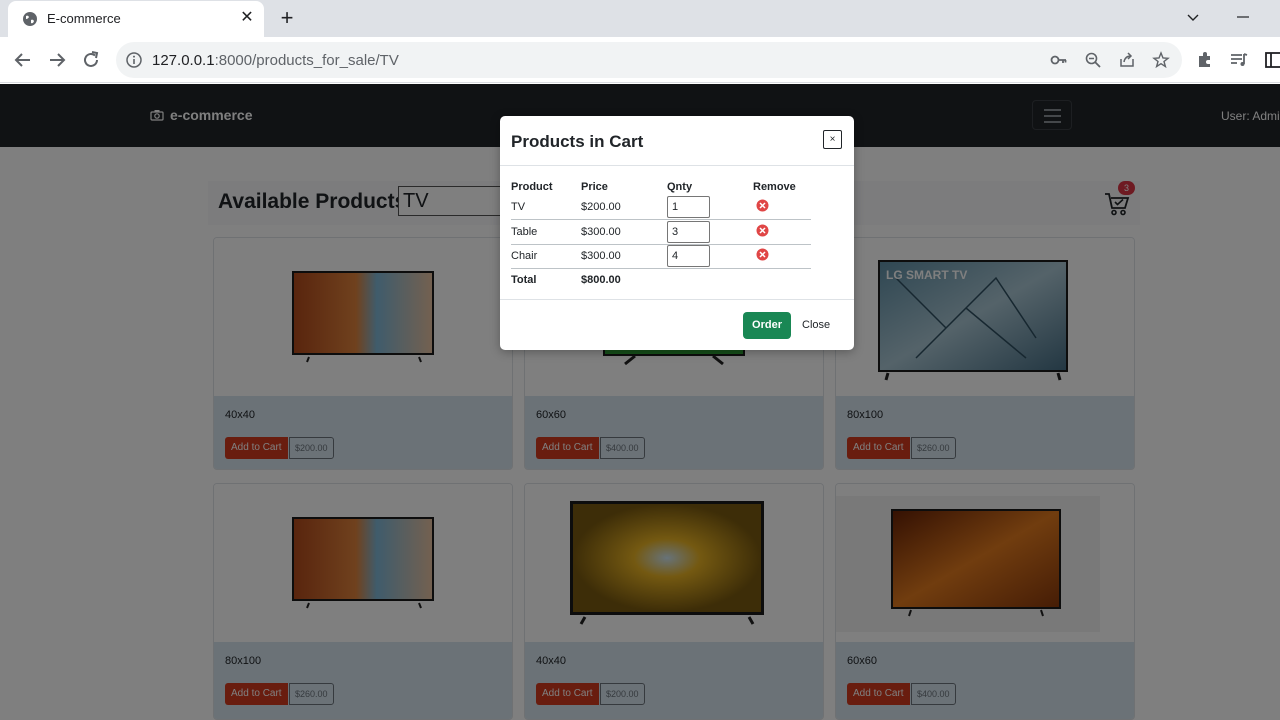  What do you see at coordinates (594, 186) in the screenshot?
I see `column-header-price: Price` at bounding box center [594, 186].